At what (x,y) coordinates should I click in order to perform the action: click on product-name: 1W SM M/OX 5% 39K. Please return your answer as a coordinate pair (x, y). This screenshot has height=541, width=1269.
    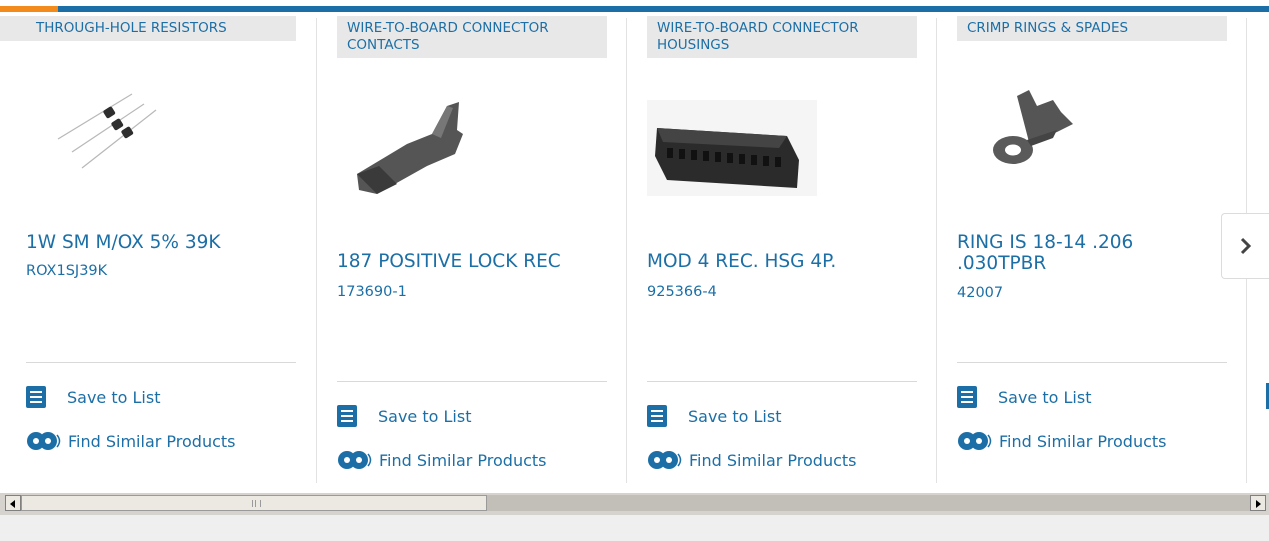
    Looking at the image, I should click on (161, 242).